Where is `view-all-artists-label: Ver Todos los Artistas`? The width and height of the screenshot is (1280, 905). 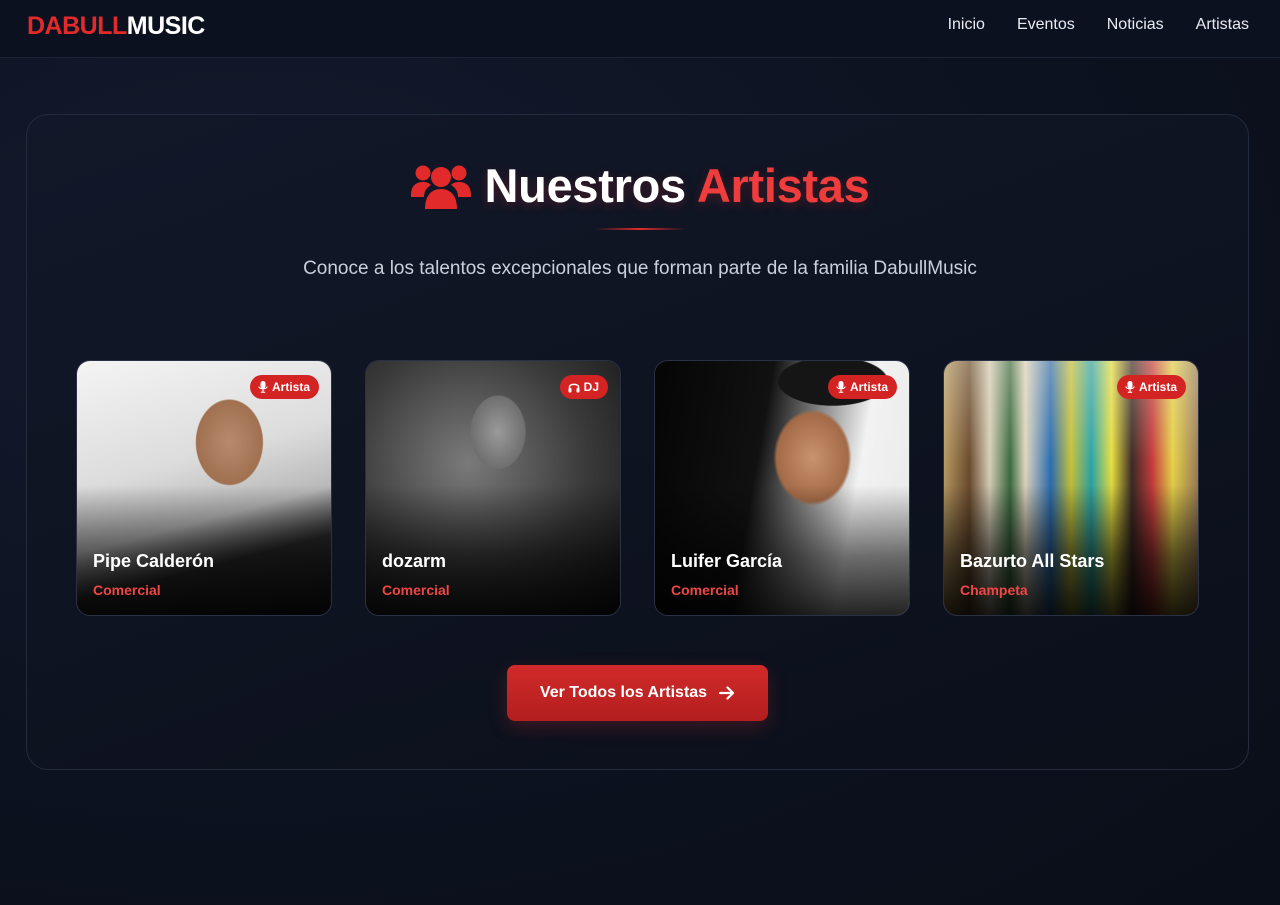 view-all-artists-label: Ver Todos los Artistas is located at coordinates (623, 692).